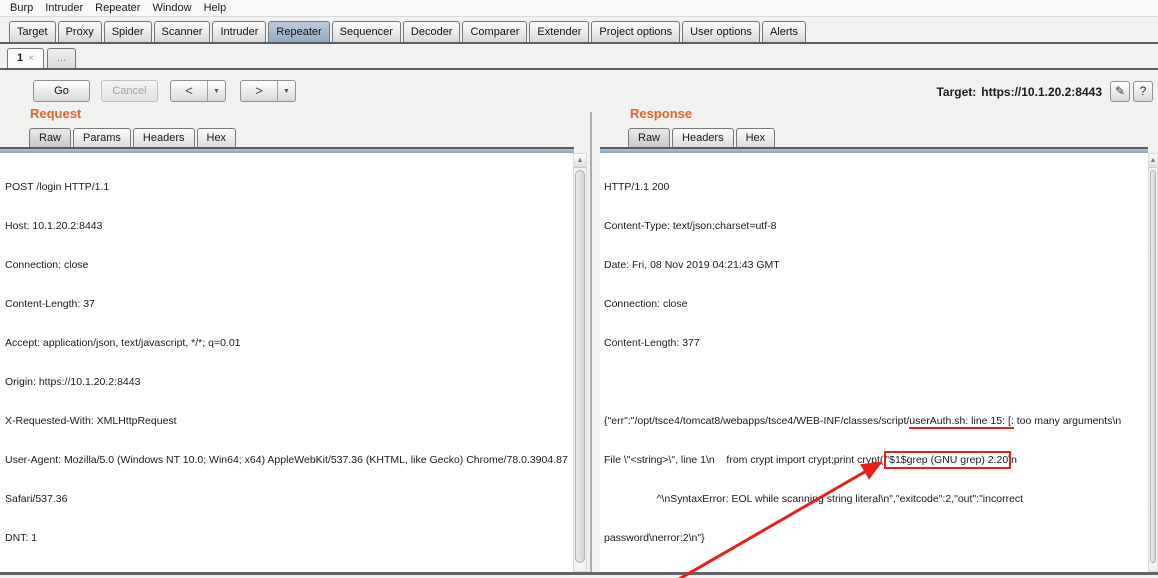 The image size is (1158, 578). Describe the element at coordinates (690, 226) in the screenshot. I see `response-line: Content-Type: text/json;charset=utf-8` at that location.